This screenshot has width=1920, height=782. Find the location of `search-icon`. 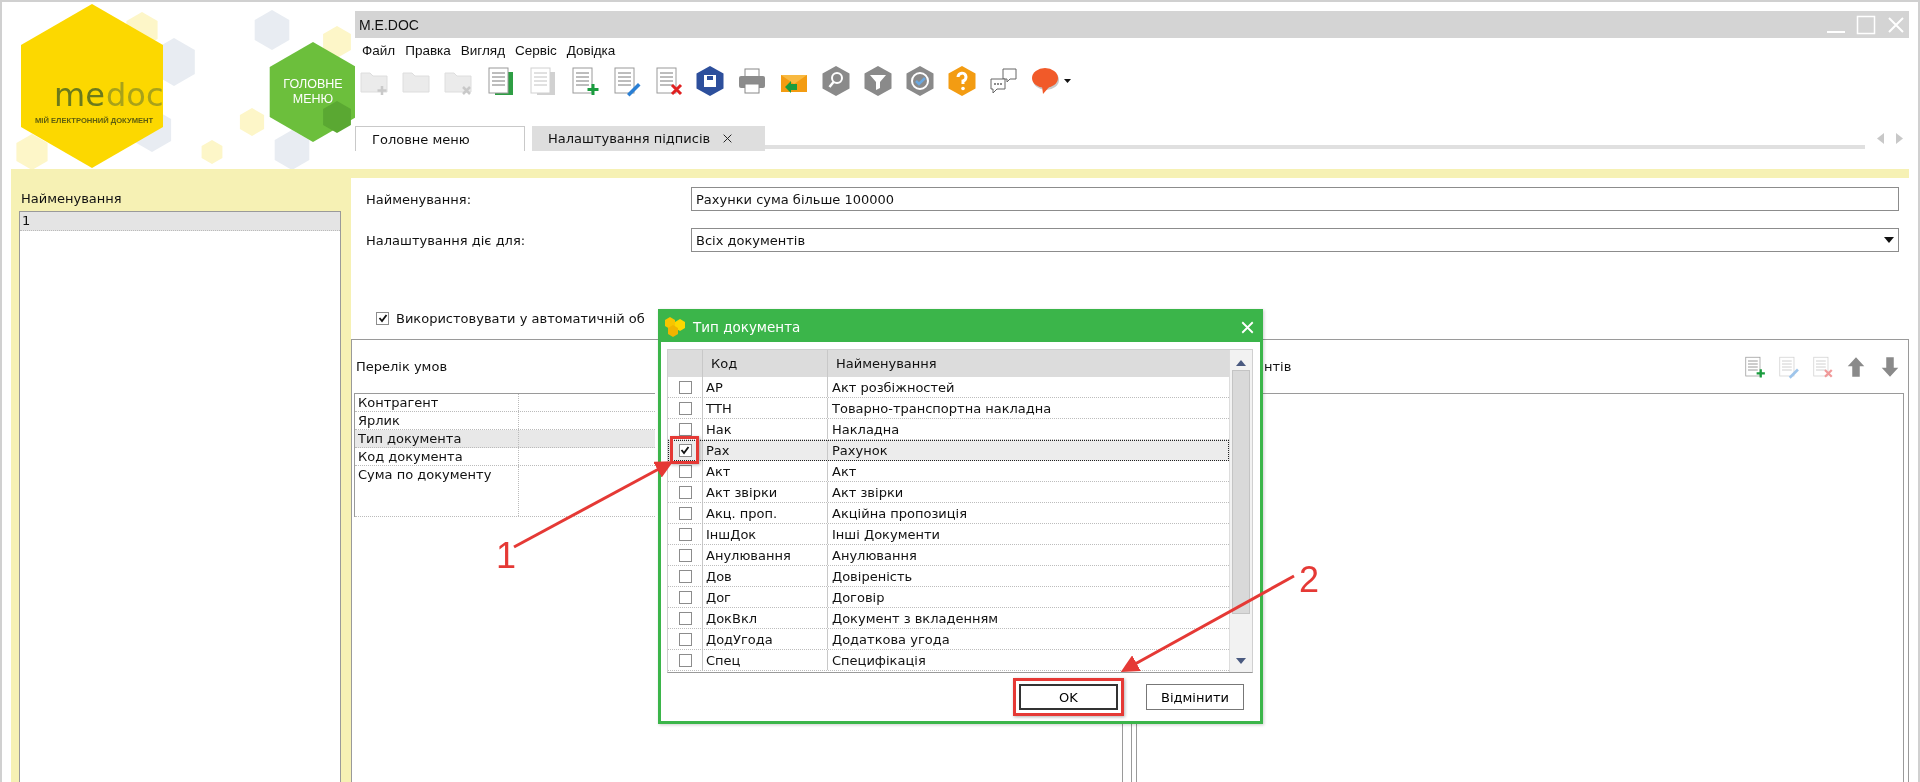

search-icon is located at coordinates (836, 81).